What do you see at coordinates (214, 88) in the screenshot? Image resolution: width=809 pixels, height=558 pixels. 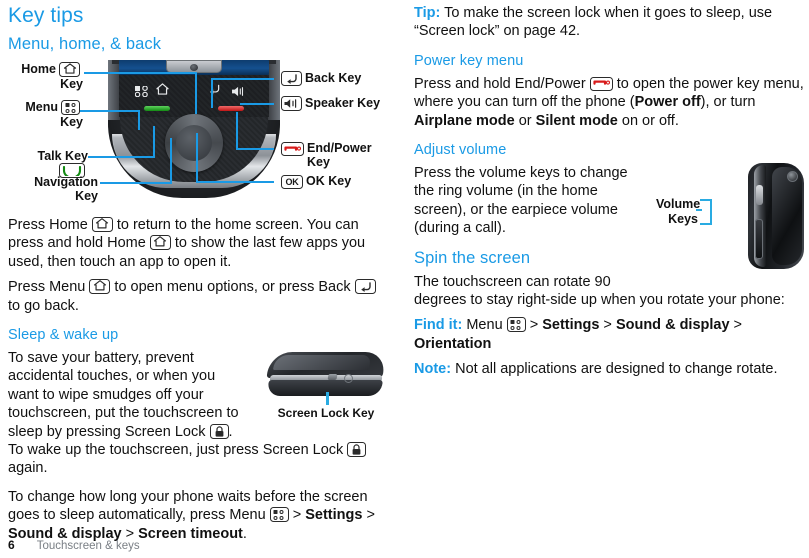 I see `device-back-key` at bounding box center [214, 88].